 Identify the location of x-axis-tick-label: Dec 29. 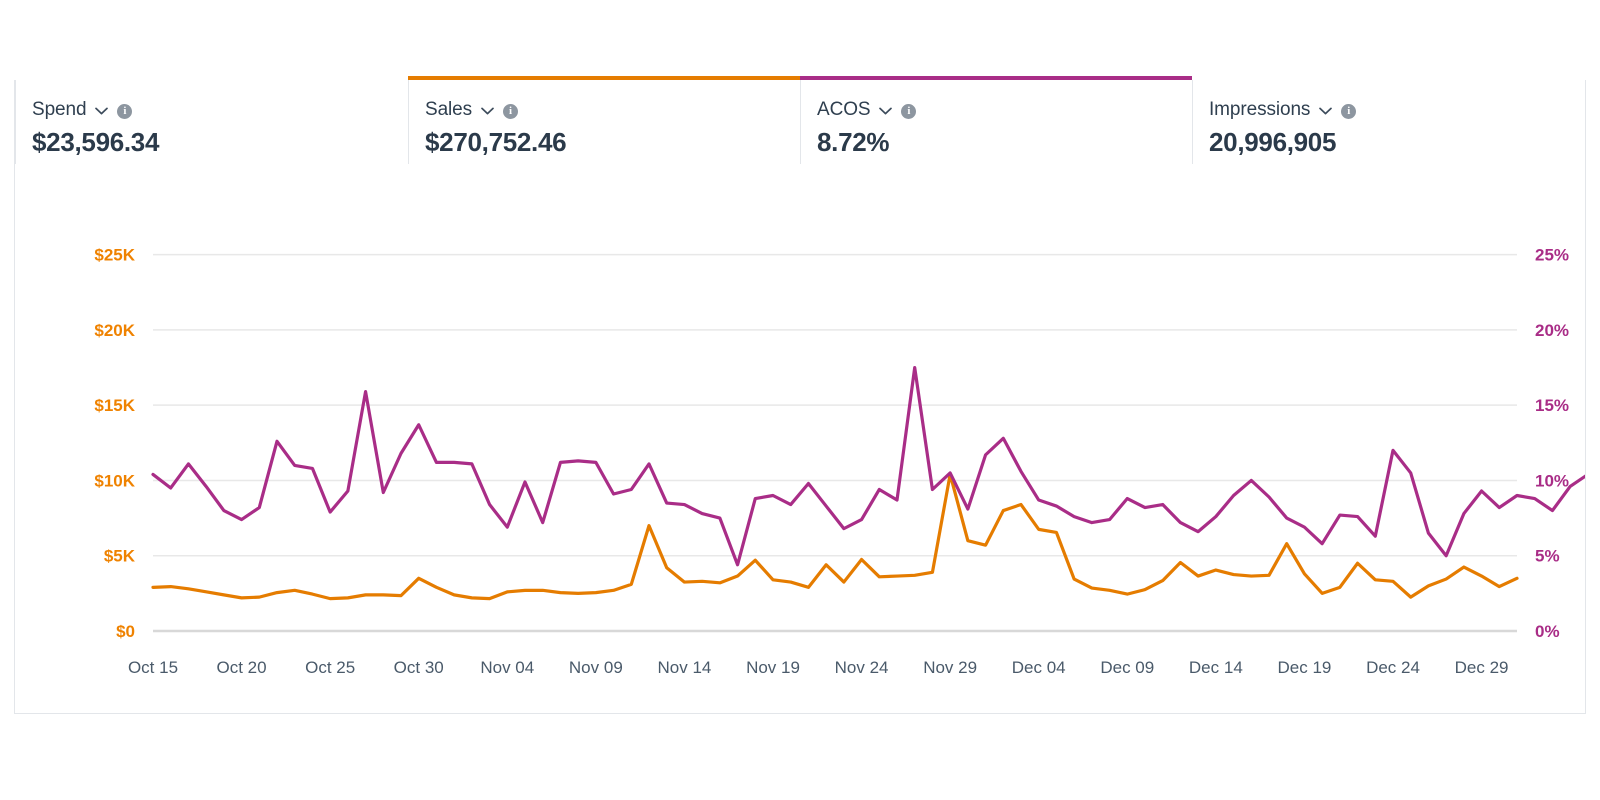
(1482, 667).